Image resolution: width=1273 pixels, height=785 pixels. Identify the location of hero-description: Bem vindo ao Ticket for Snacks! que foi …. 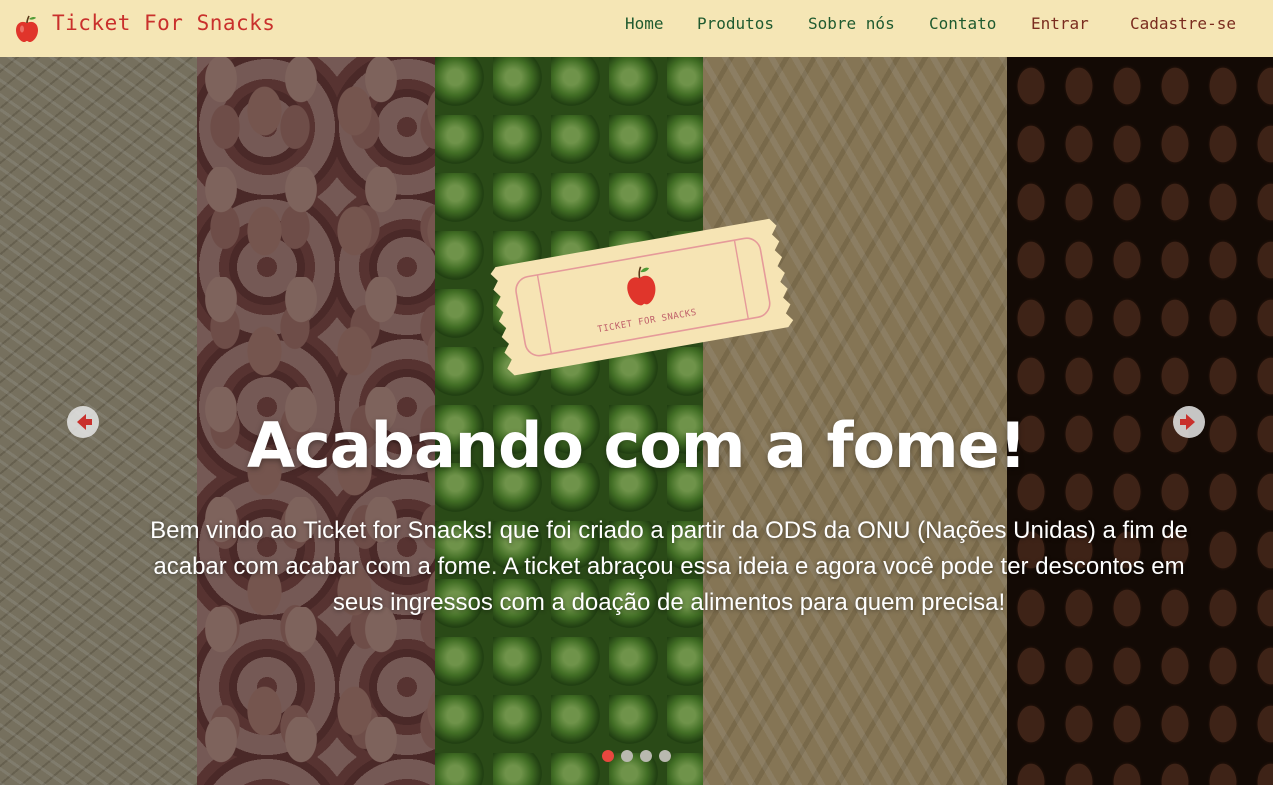
(669, 566).